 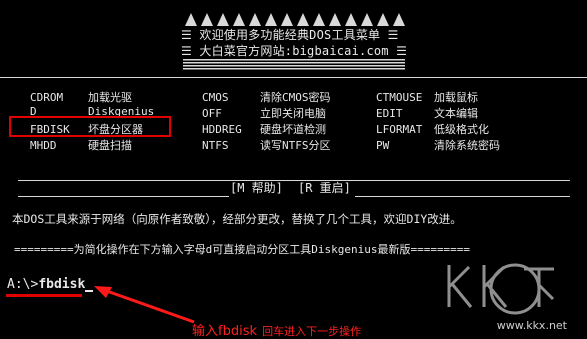 I want to click on watermark-logo: www.kkx.net, so click(x=504, y=295).